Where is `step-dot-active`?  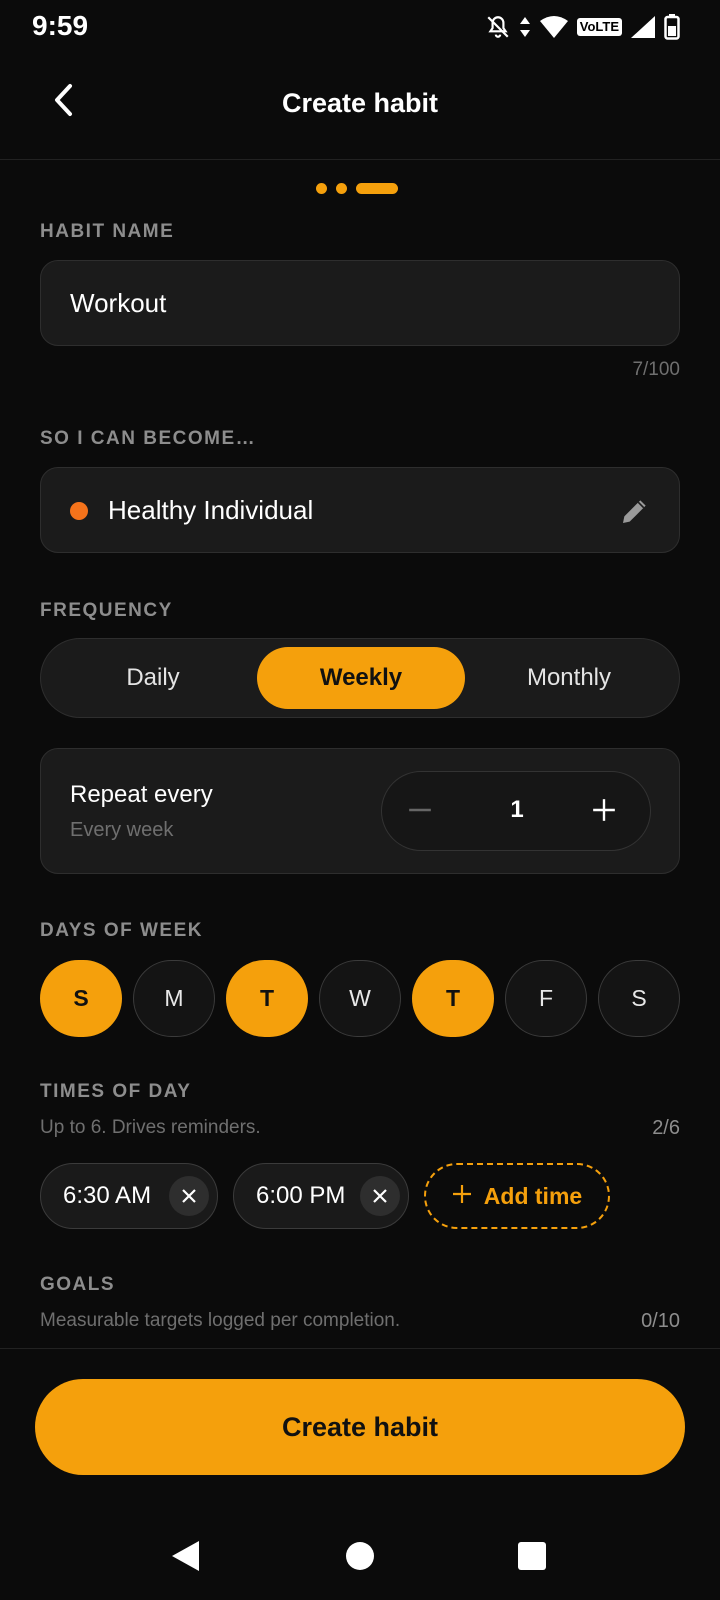
step-dot-active is located at coordinates (377, 188).